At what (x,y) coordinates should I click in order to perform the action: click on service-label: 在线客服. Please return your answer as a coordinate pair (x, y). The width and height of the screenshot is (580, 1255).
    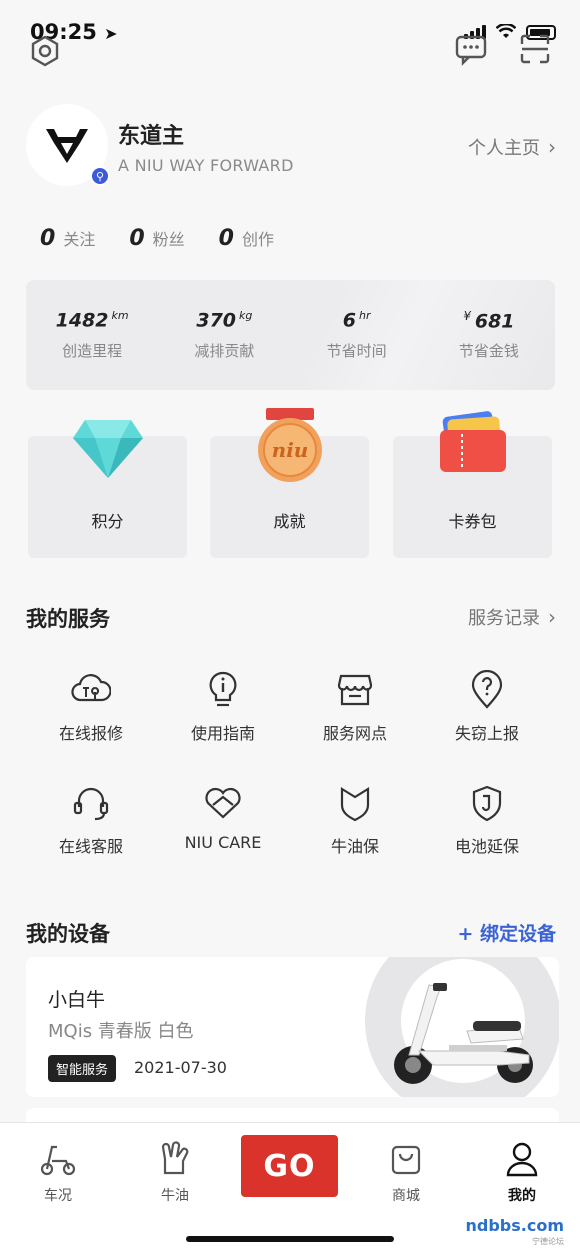
    Looking at the image, I should click on (90, 846).